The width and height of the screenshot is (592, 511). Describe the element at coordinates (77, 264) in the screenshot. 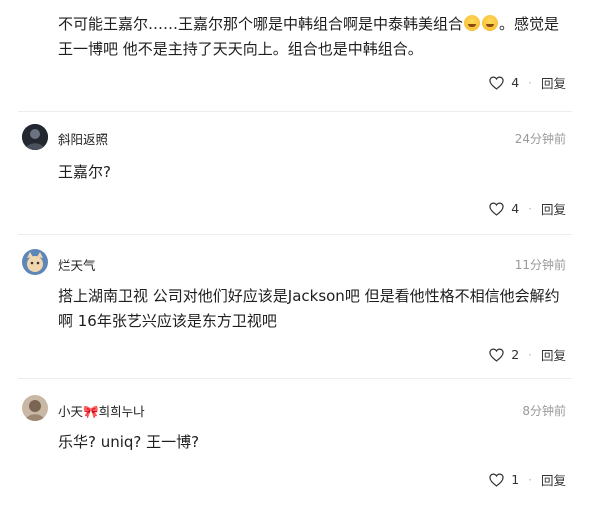

I see `username: 烂天气` at that location.